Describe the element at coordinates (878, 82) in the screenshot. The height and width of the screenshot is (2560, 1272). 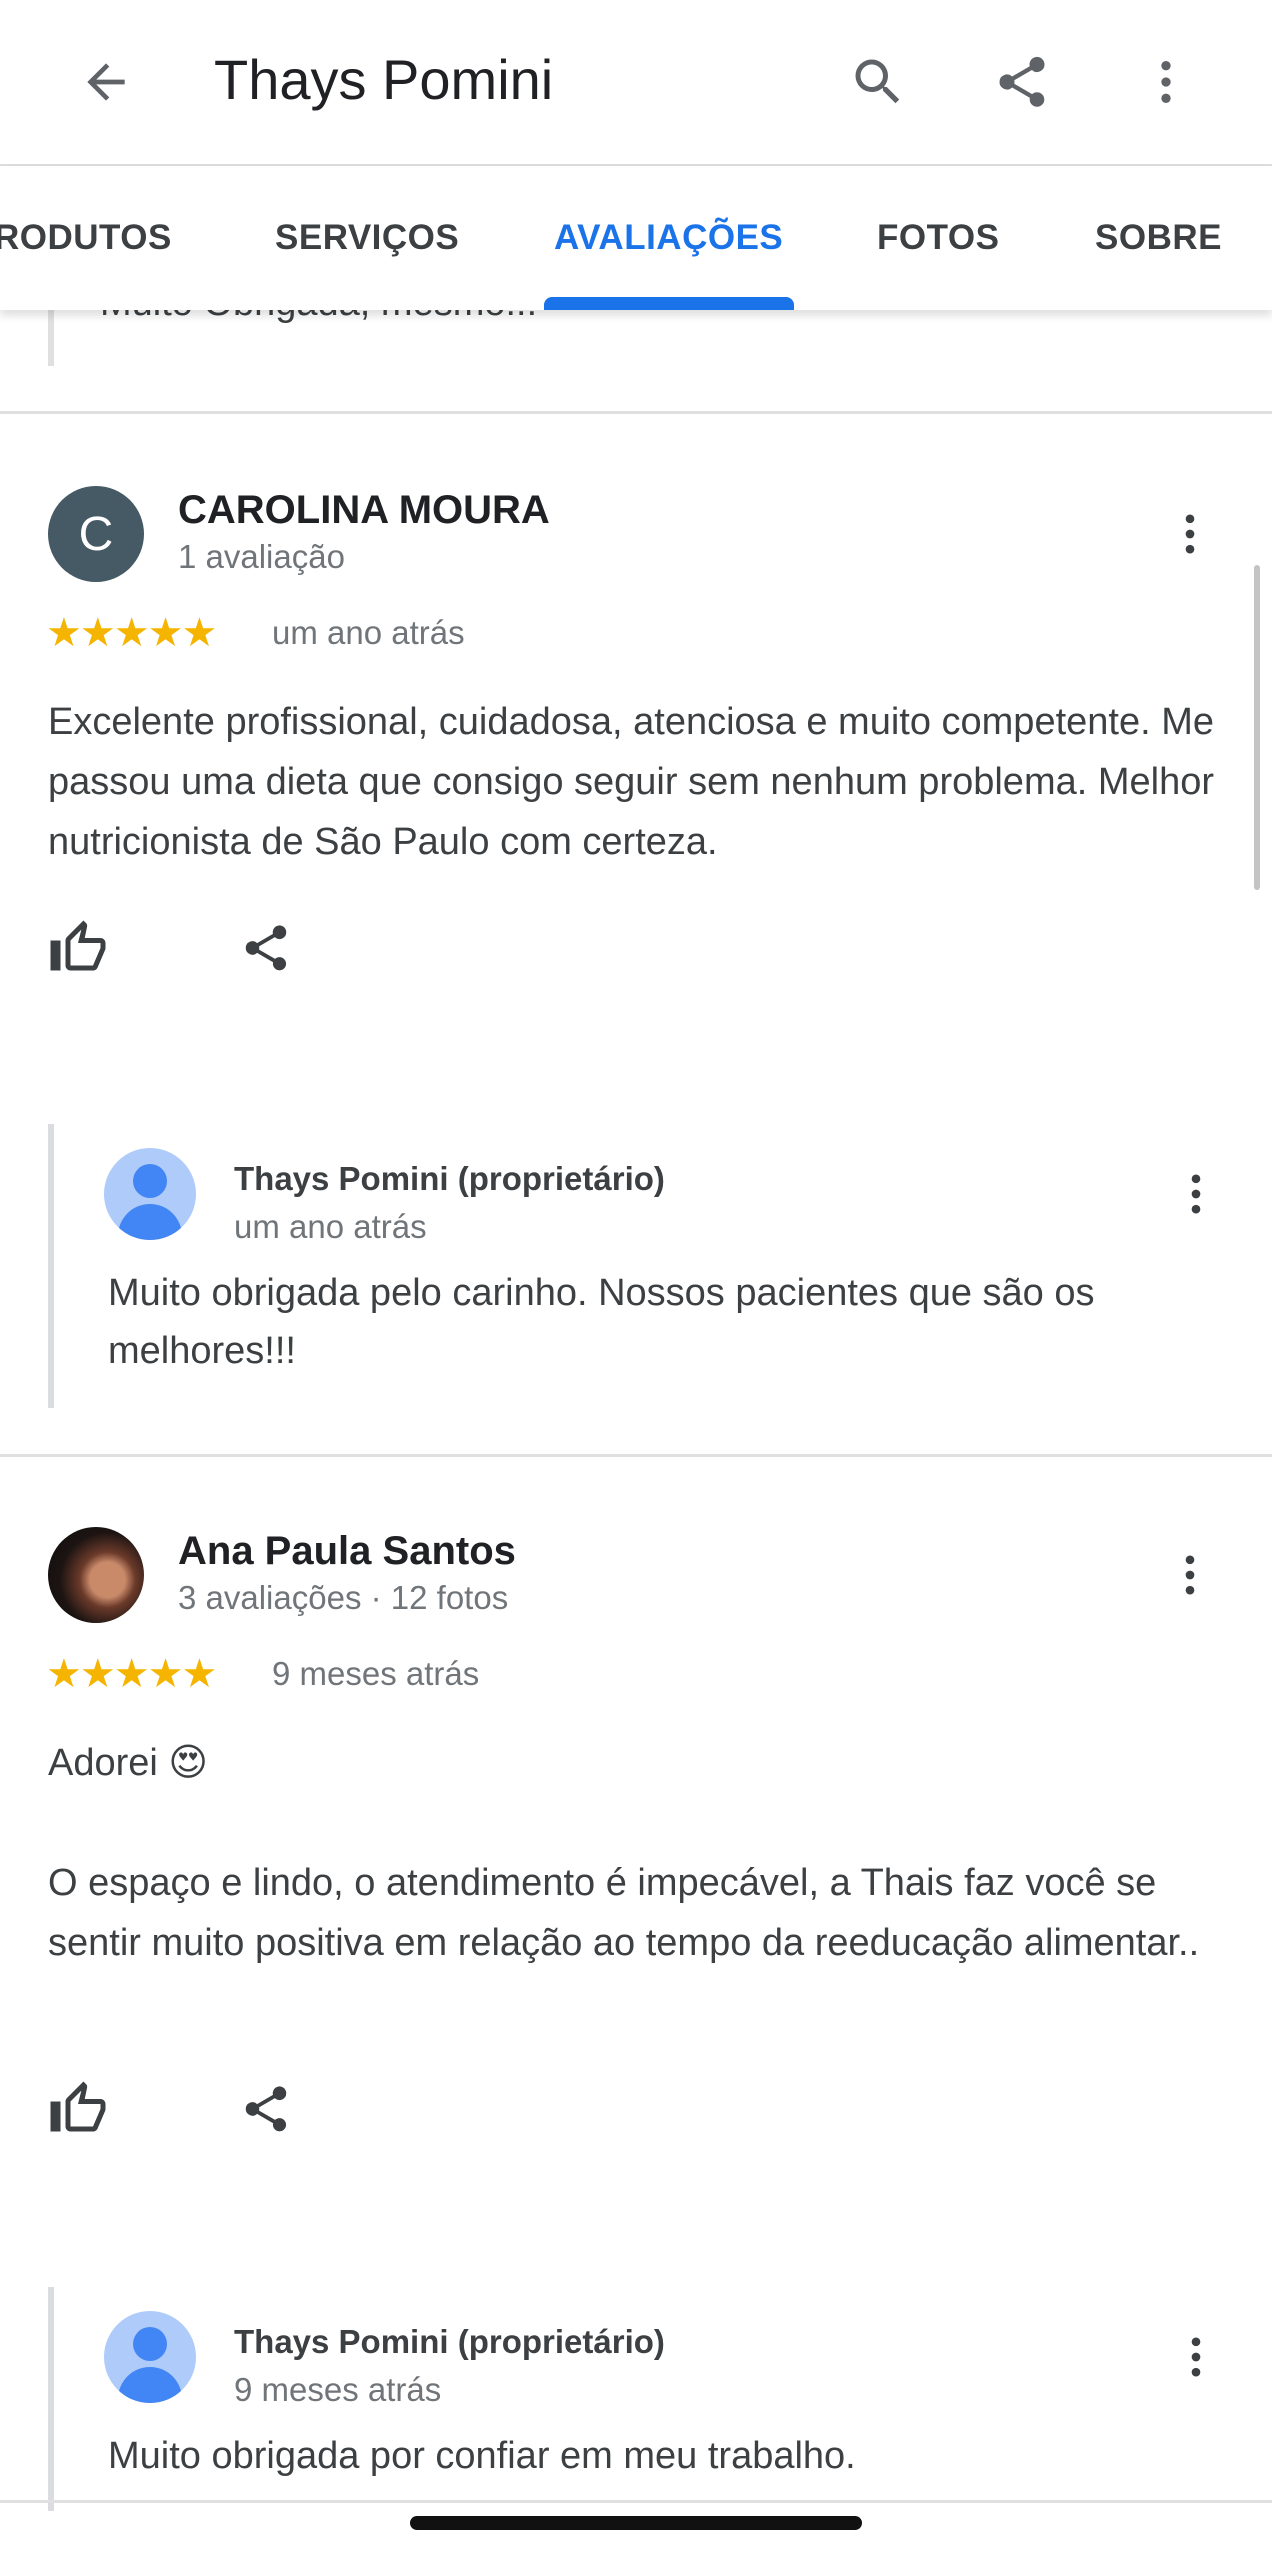
I see `search-icon` at that location.